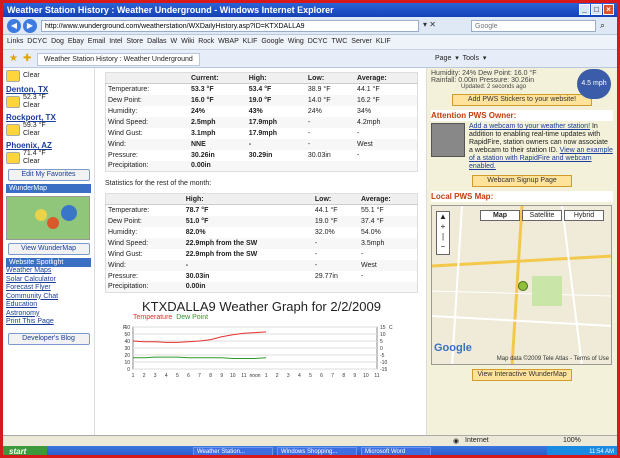 This screenshot has width=620, height=458. What do you see at coordinates (353, 41) in the screenshot?
I see `link-14: TWC Server` at bounding box center [353, 41].